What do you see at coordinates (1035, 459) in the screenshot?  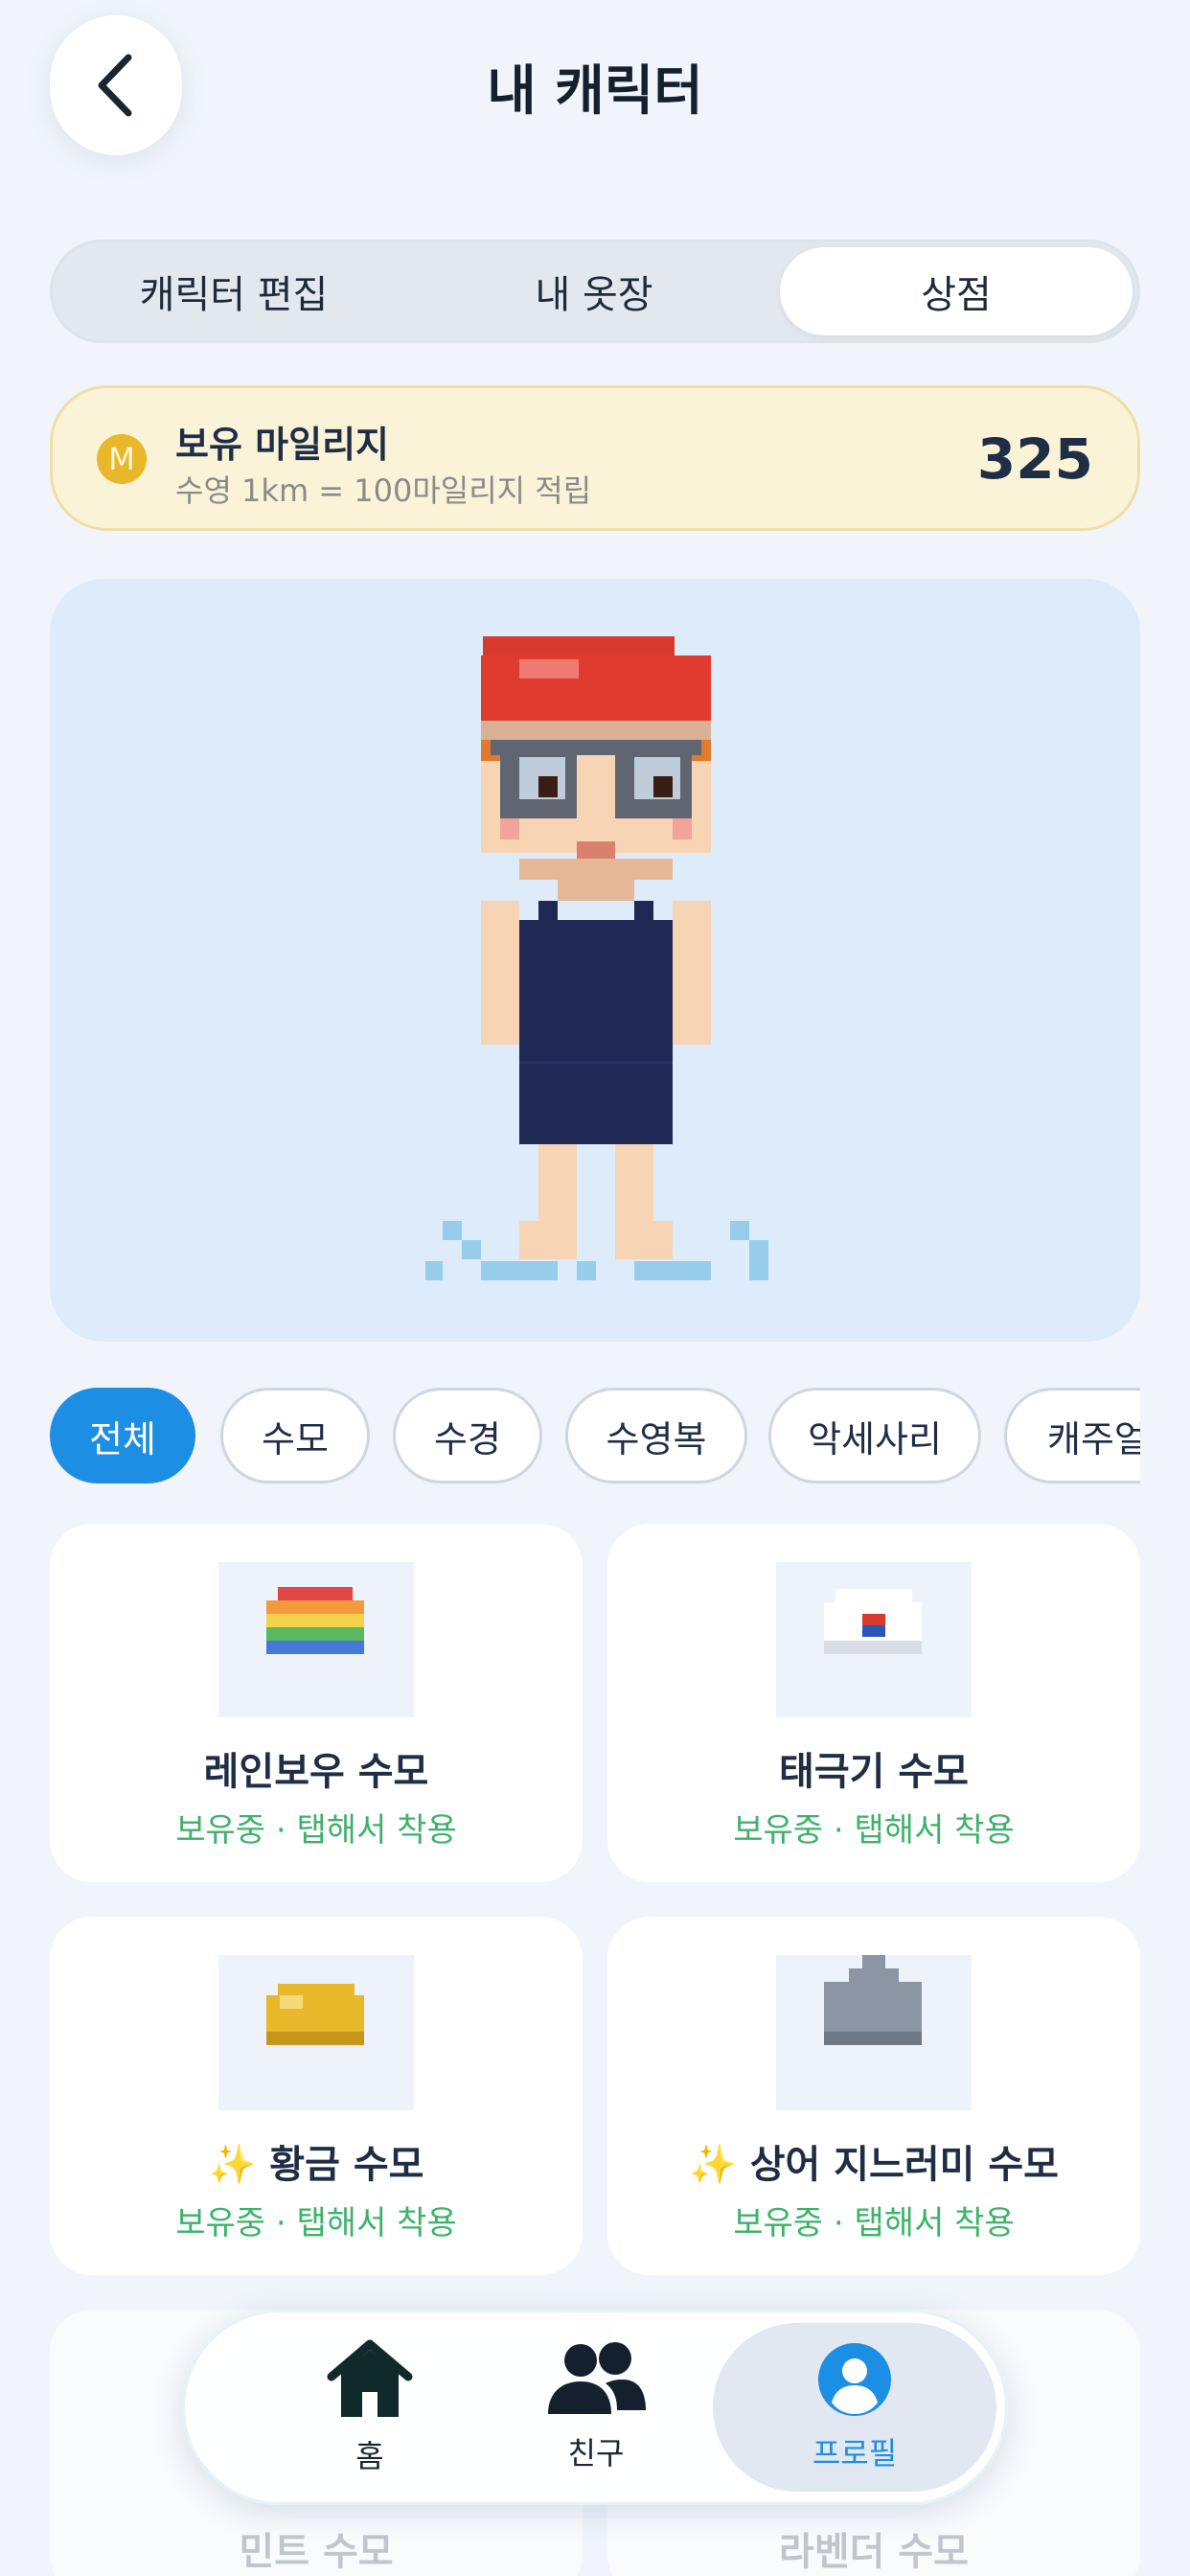 I see `mileage-value: 325` at bounding box center [1035, 459].